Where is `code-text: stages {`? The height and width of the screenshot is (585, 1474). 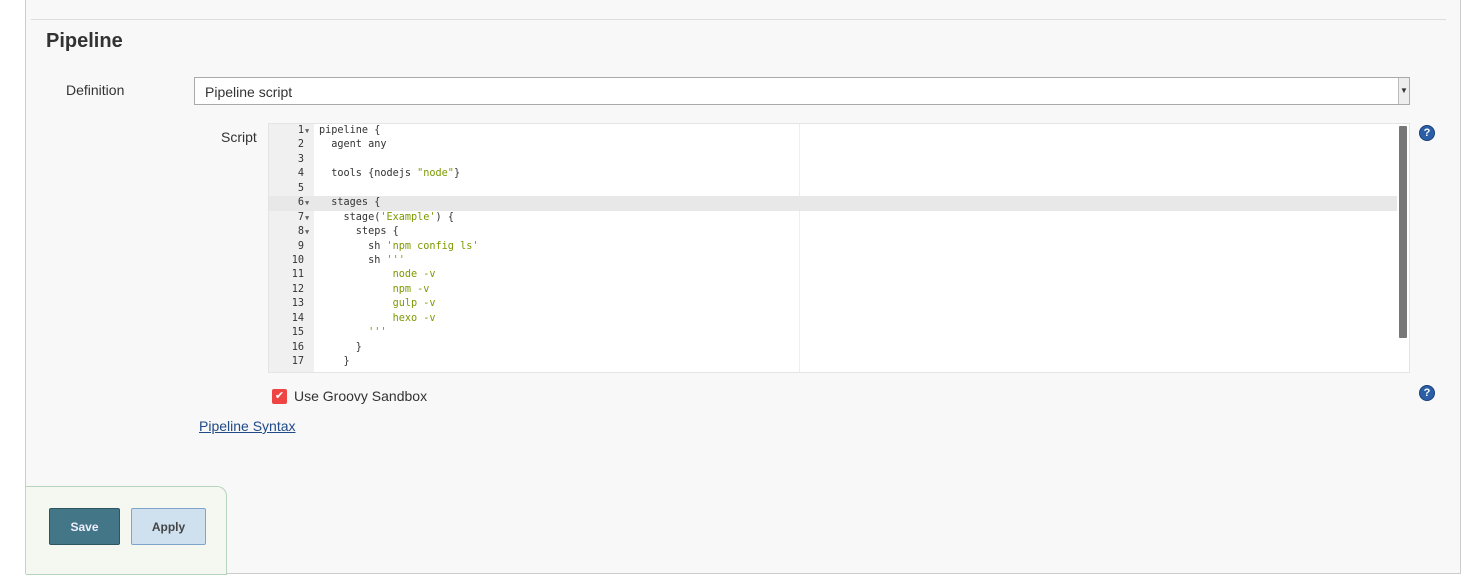 code-text: stages { is located at coordinates (350, 203).